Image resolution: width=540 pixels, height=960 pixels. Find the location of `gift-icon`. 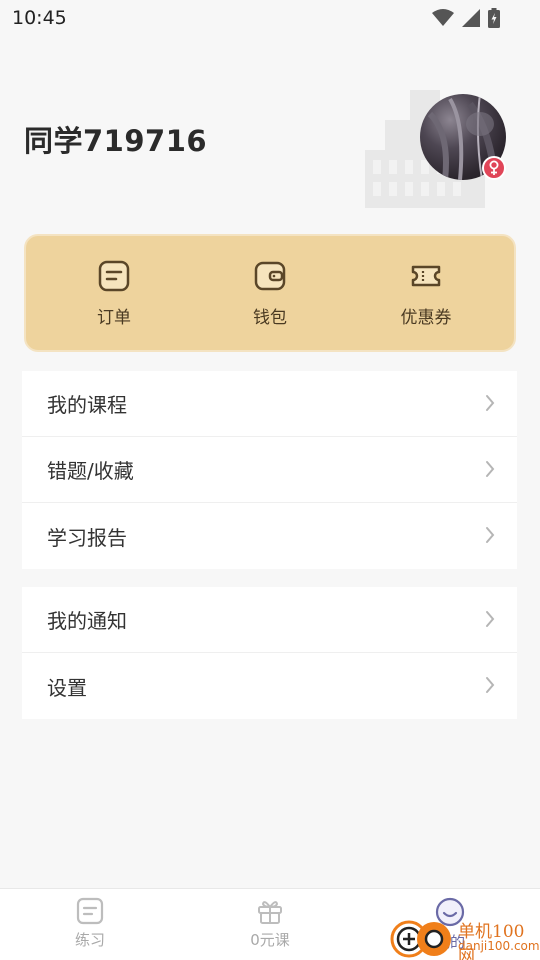

gift-icon is located at coordinates (270, 913).